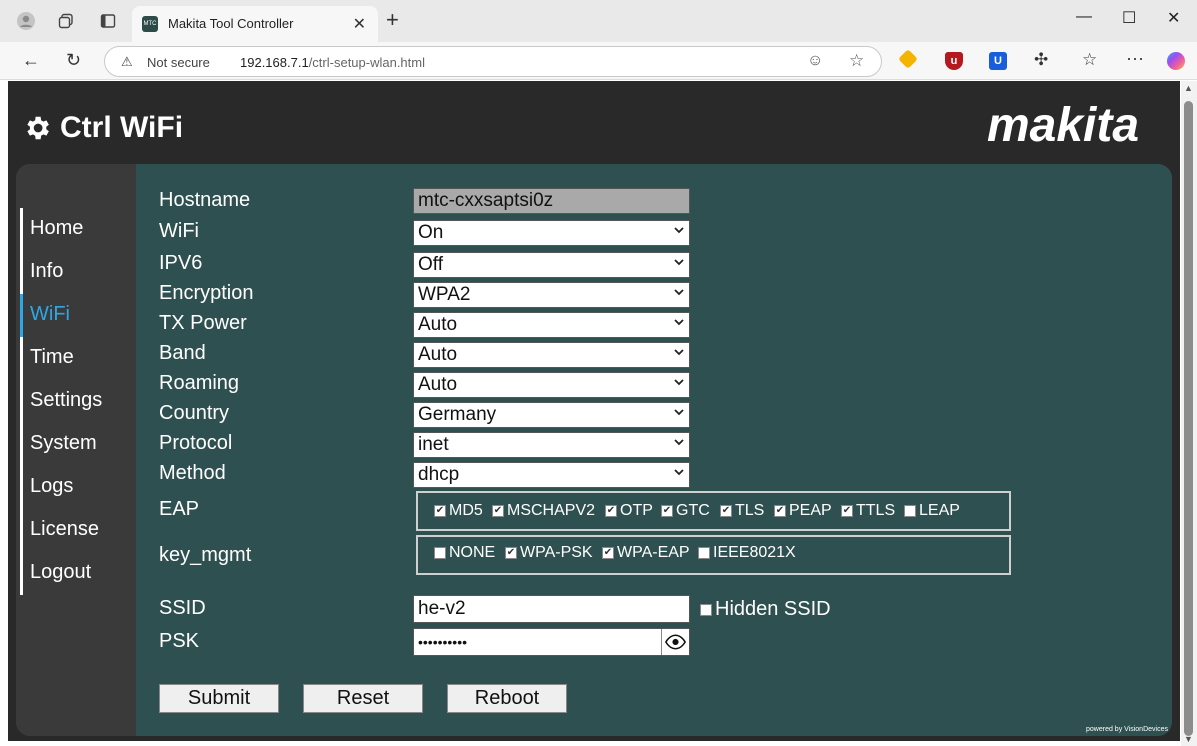  Describe the element at coordinates (908, 59) in the screenshot. I see `extension-diamond-icon` at that location.